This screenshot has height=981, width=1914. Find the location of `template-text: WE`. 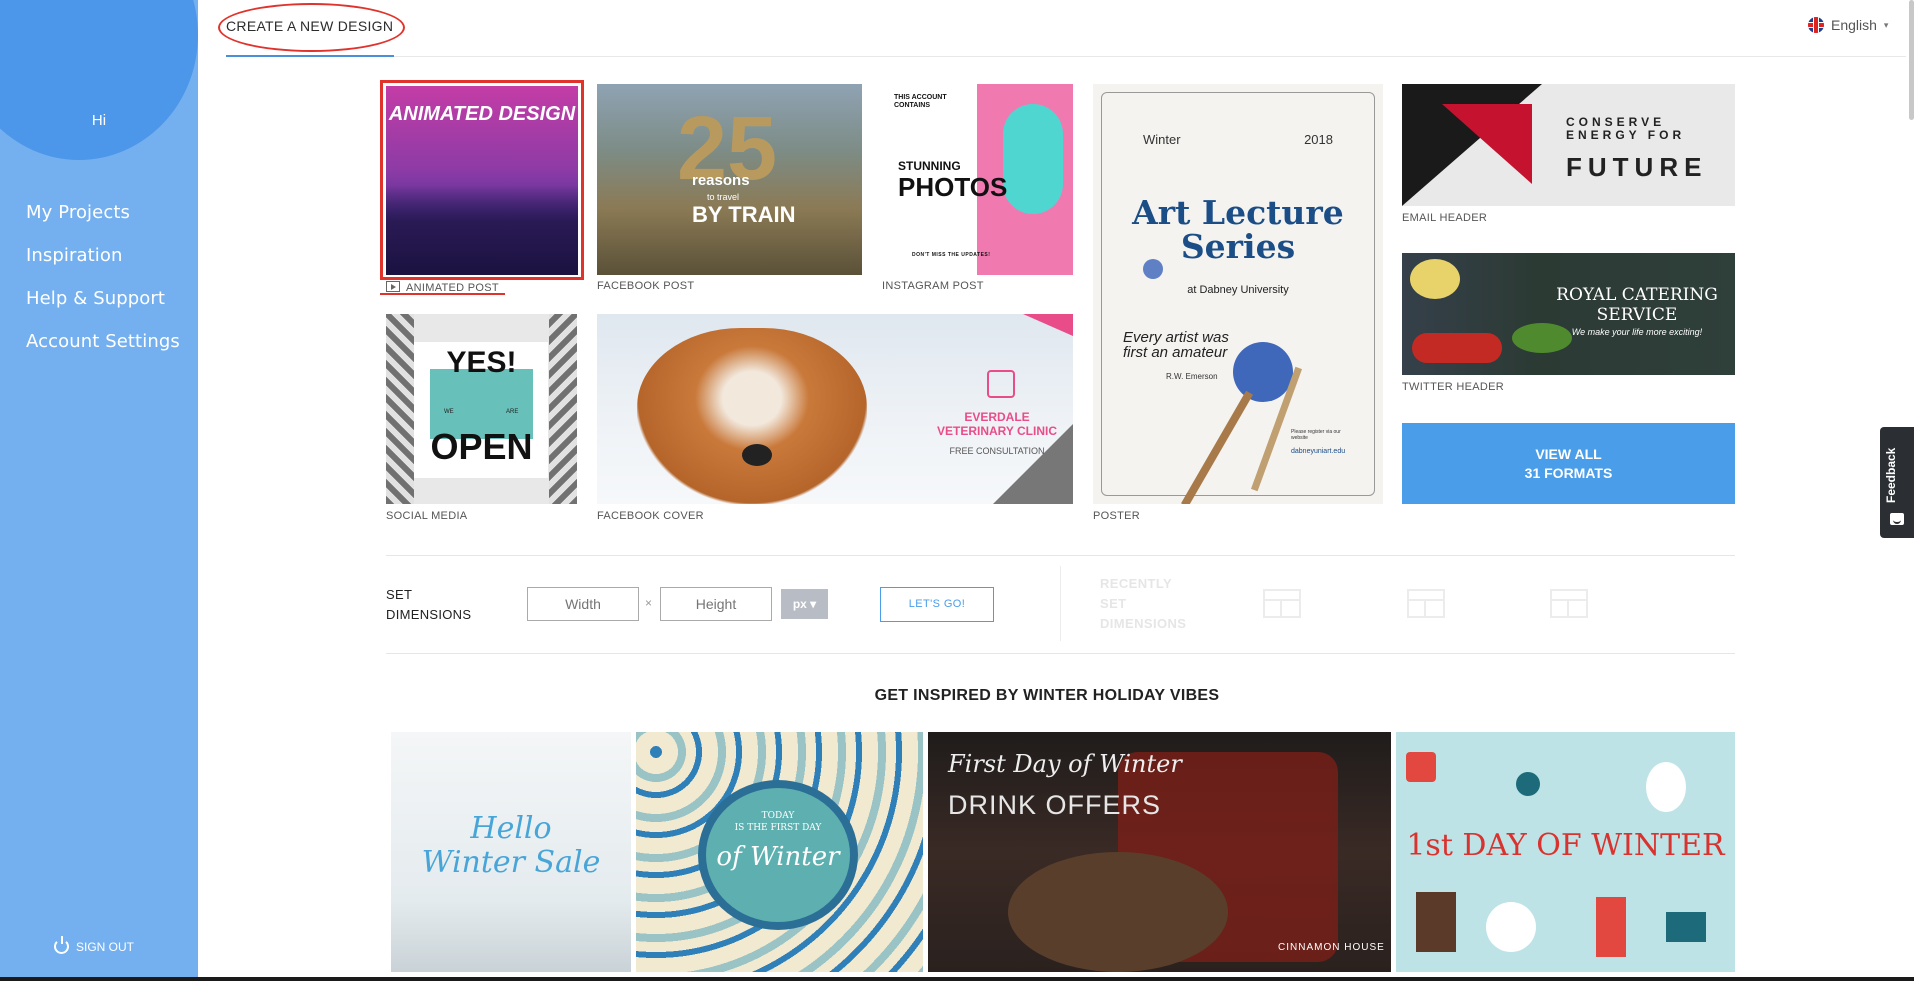

template-text: WE is located at coordinates (449, 412).